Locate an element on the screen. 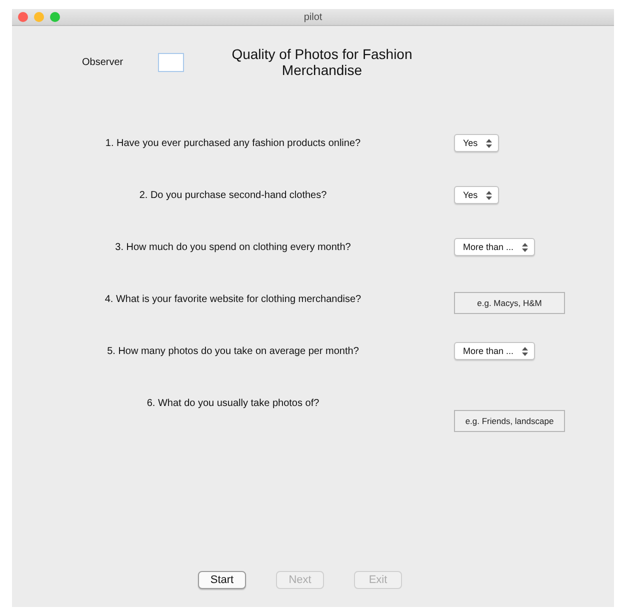 Image resolution: width=626 pixels, height=611 pixels. question-text: 2. Do you purchase second-hand clothes? is located at coordinates (233, 195).